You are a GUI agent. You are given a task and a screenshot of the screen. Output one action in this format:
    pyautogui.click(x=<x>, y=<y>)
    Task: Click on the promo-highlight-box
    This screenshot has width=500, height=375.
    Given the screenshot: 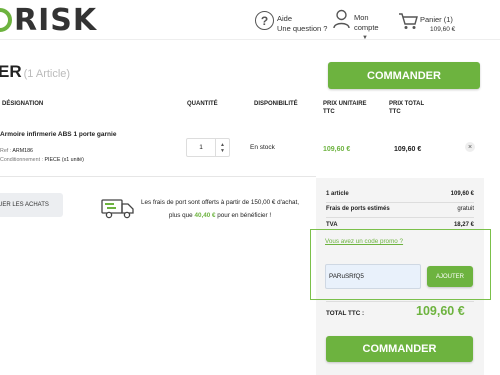 What is the action you would take?
    pyautogui.click(x=400, y=264)
    